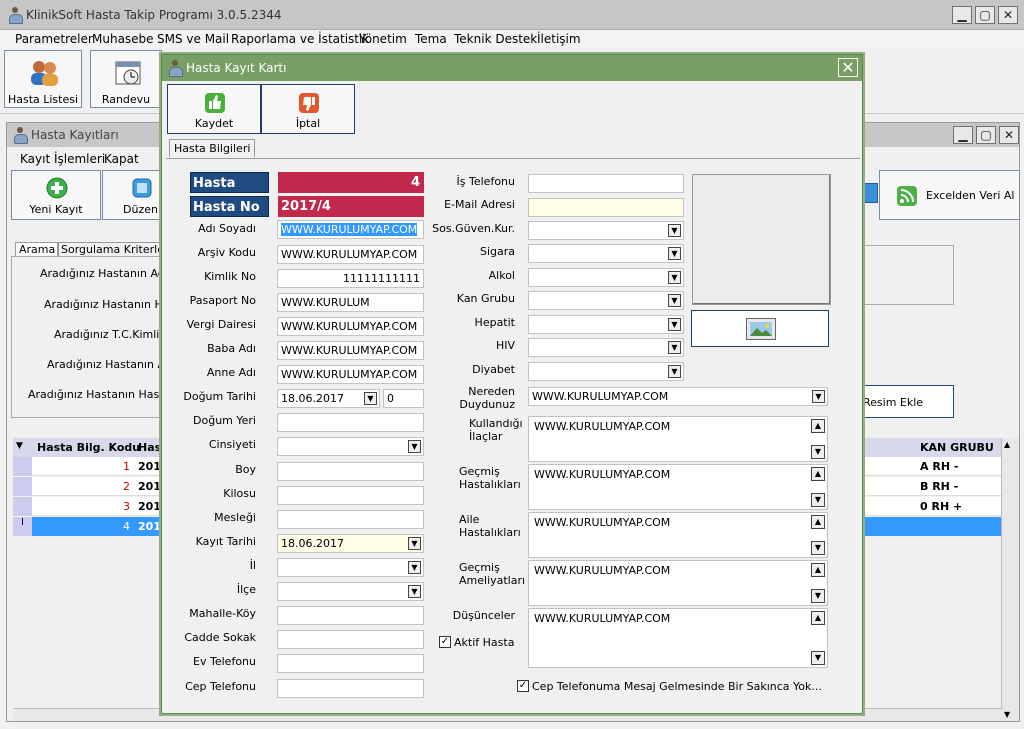 This screenshot has width=1024, height=729. Describe the element at coordinates (56, 195) in the screenshot. I see `yeni-kayit-button: Yeni Kayıt` at that location.